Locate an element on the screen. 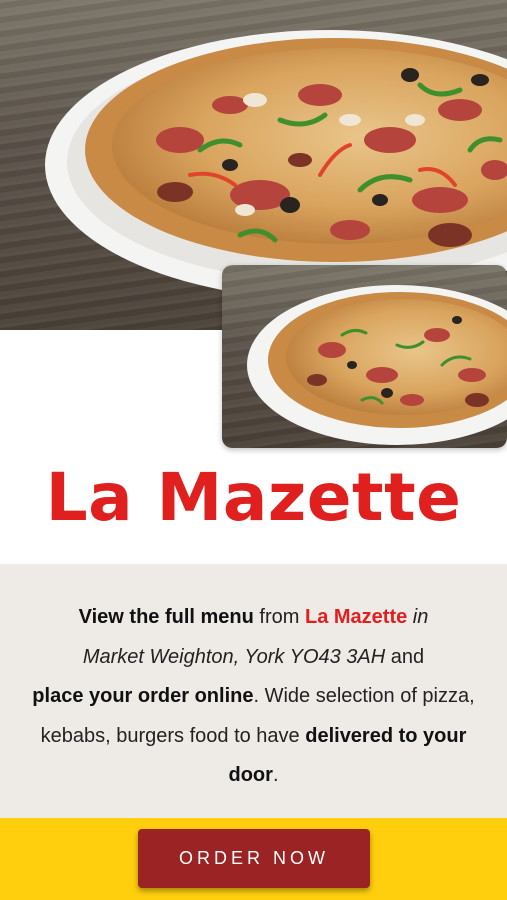 This screenshot has height=900, width=507. period-text: . is located at coordinates (275, 775).